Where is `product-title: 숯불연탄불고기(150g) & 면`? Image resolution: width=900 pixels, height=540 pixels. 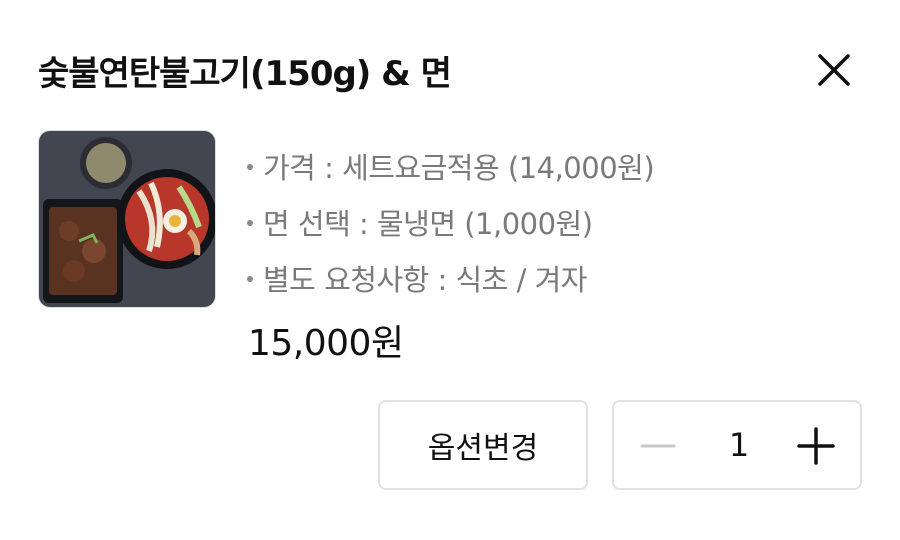
product-title: 숯불연탄불고기(150g) & 면 is located at coordinates (245, 74).